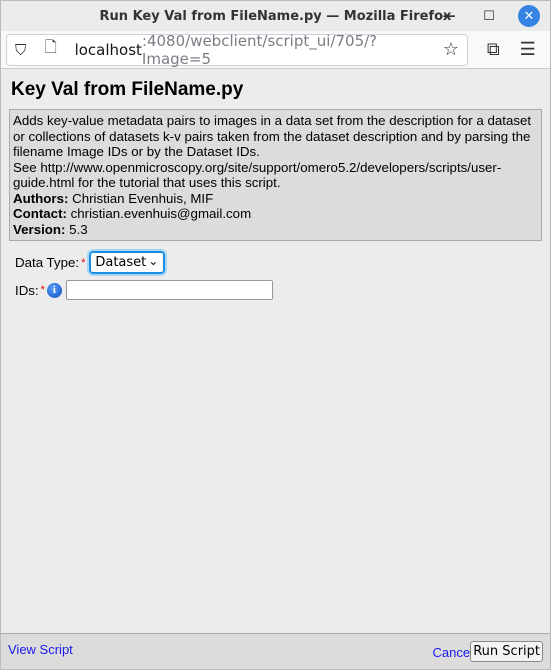 The image size is (551, 670). Describe the element at coordinates (39, 229) in the screenshot. I see `version-label: Version:` at that location.